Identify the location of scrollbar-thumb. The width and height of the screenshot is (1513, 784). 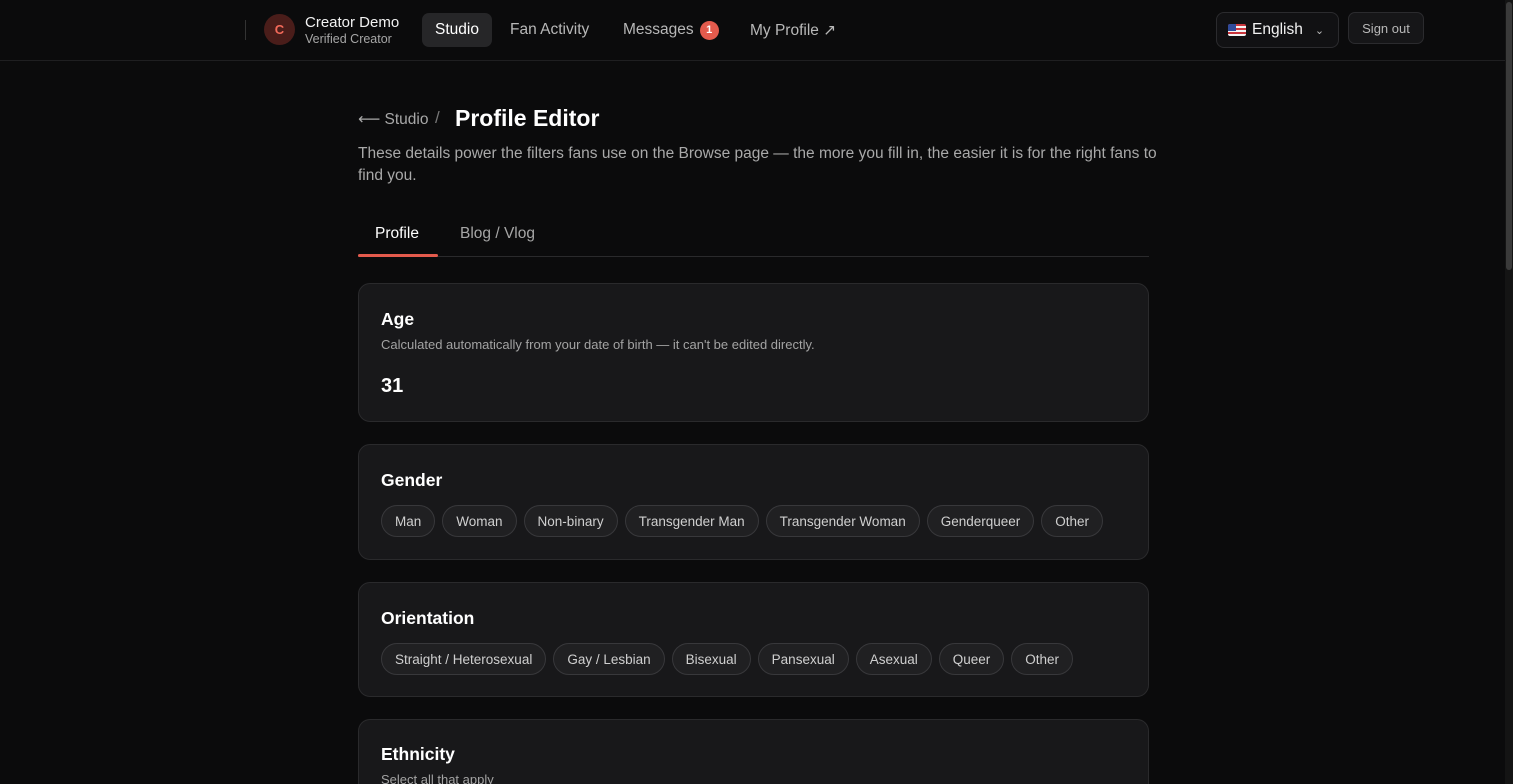
(1509, 136).